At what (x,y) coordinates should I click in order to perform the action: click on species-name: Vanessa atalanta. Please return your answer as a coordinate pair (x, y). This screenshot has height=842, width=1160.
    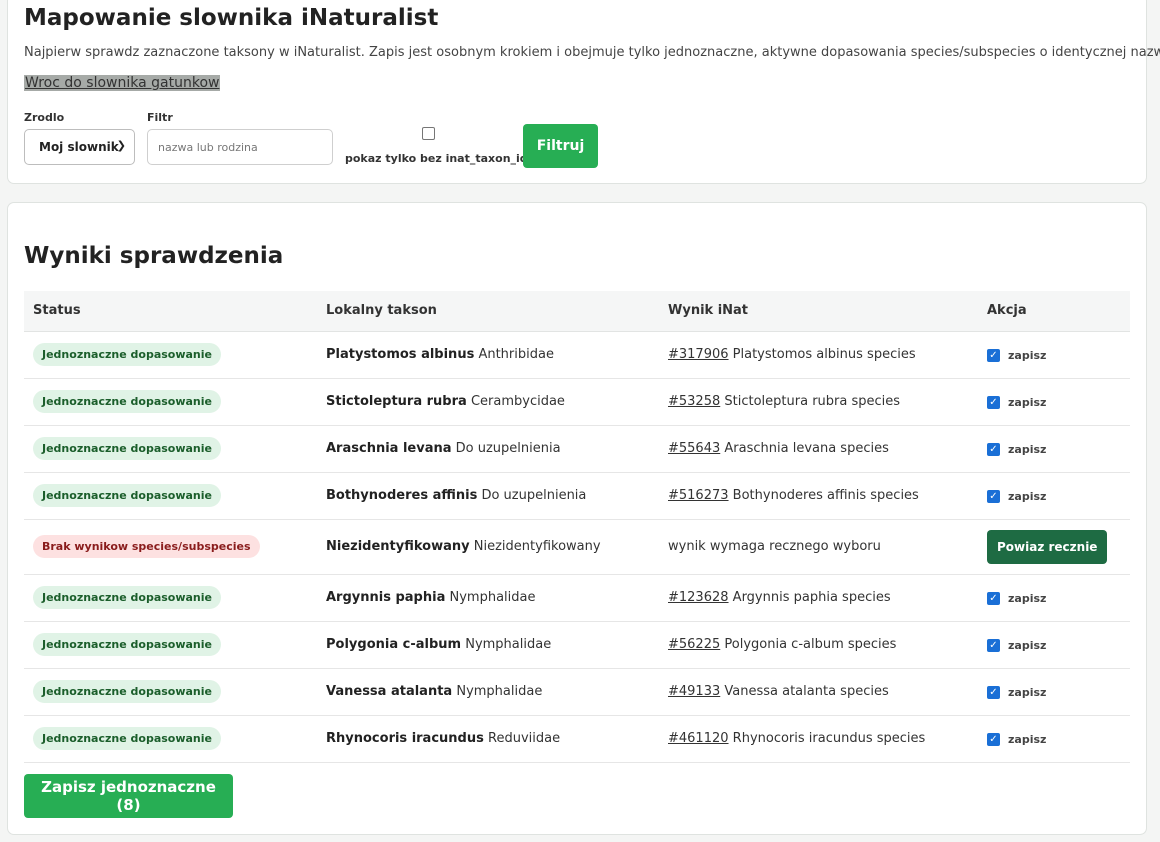
    Looking at the image, I should click on (389, 691).